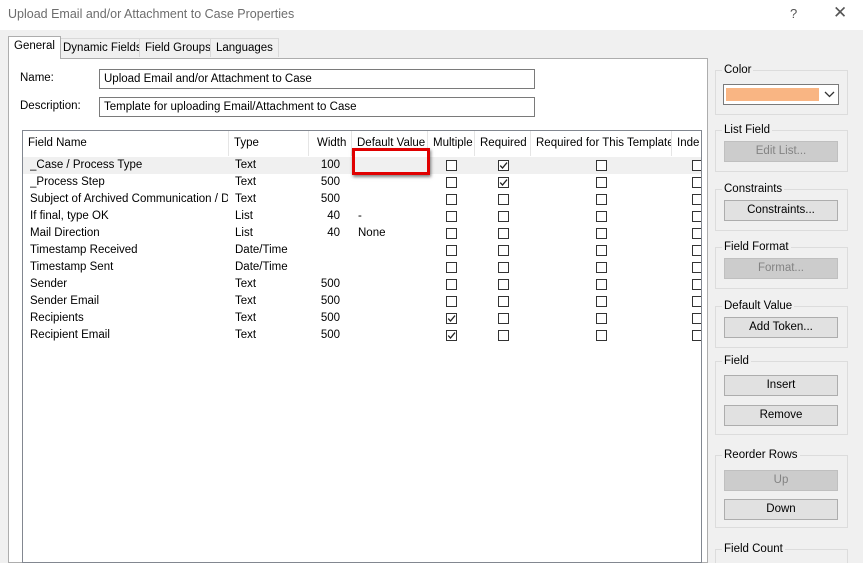 The image size is (863, 563). Describe the element at coordinates (317, 79) in the screenshot. I see `name-input: Upload Email and/or Attachment to Case` at that location.